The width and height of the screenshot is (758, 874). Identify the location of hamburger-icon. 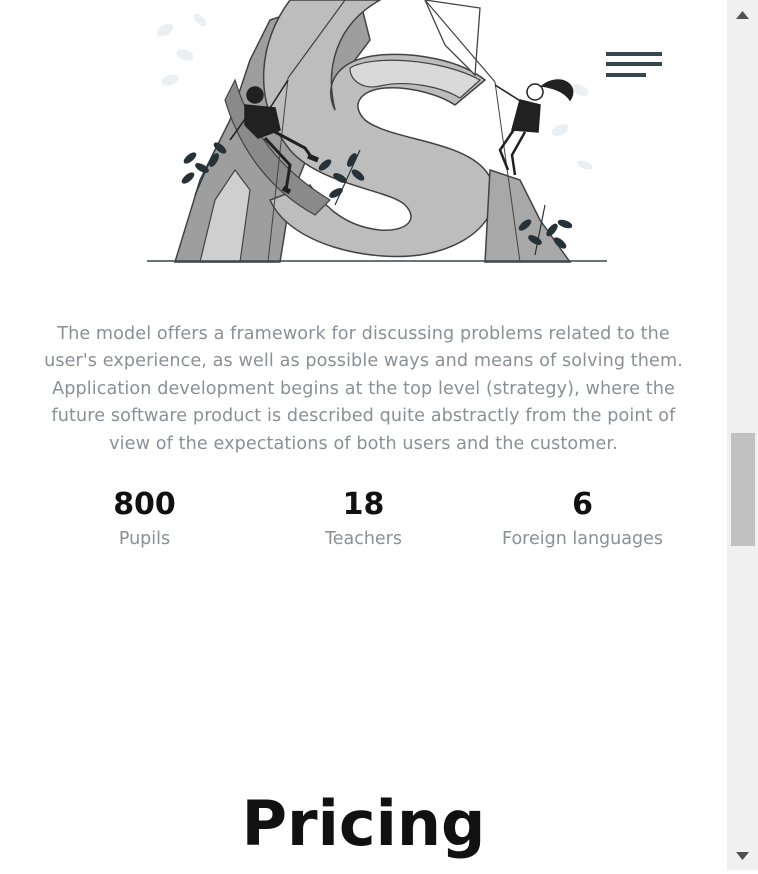
(634, 64).